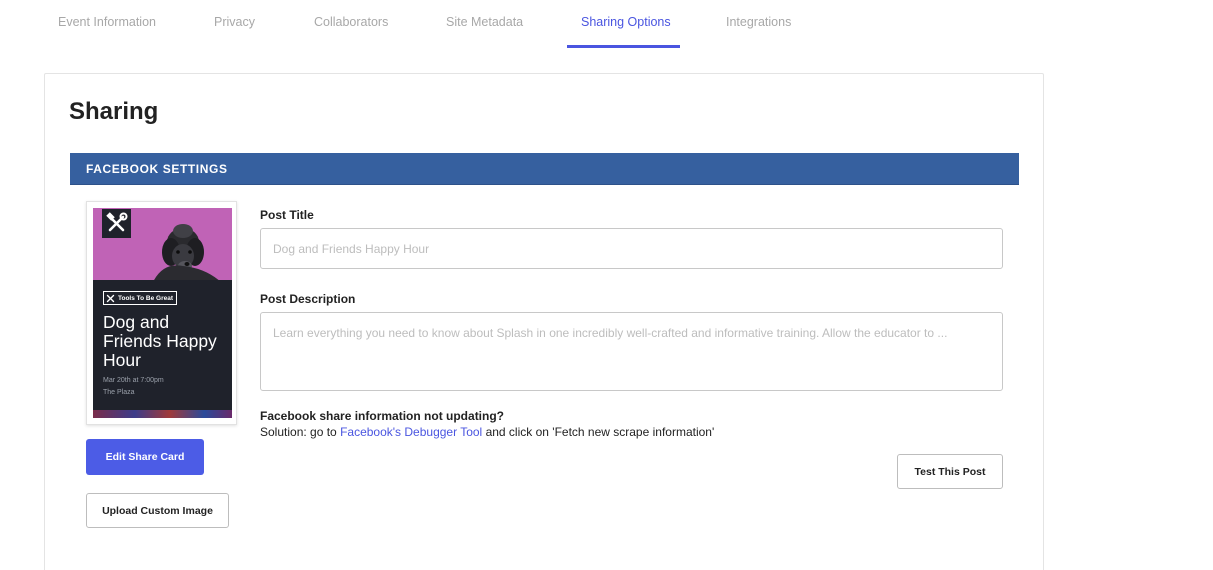 This screenshot has width=1213, height=570. I want to click on org-name: Tools To Be Great, so click(146, 298).